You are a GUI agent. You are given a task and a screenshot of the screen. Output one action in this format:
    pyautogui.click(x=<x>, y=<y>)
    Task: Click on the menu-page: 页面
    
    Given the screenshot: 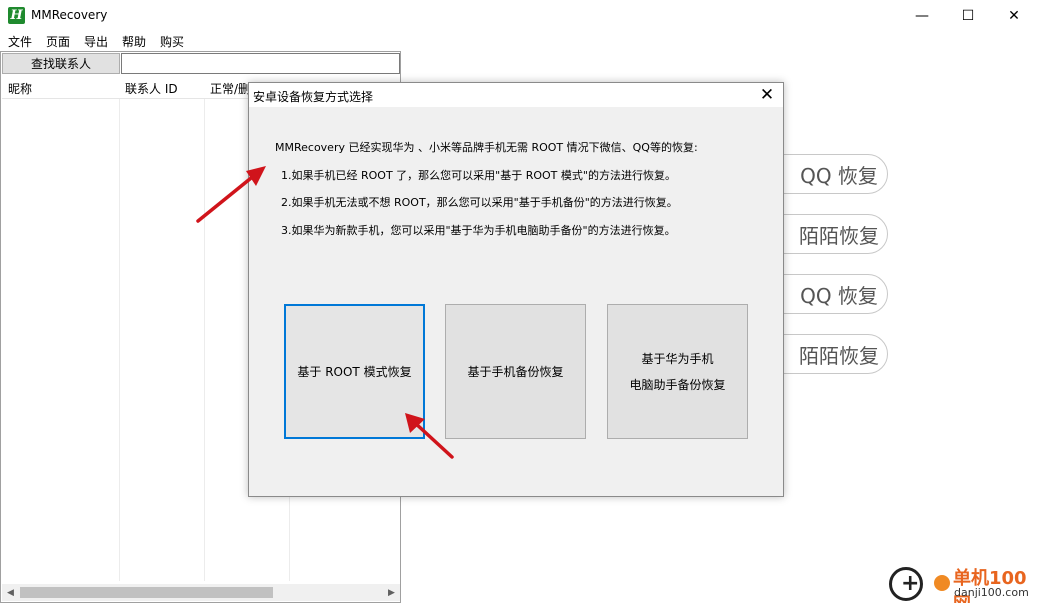 What is the action you would take?
    pyautogui.click(x=58, y=41)
    